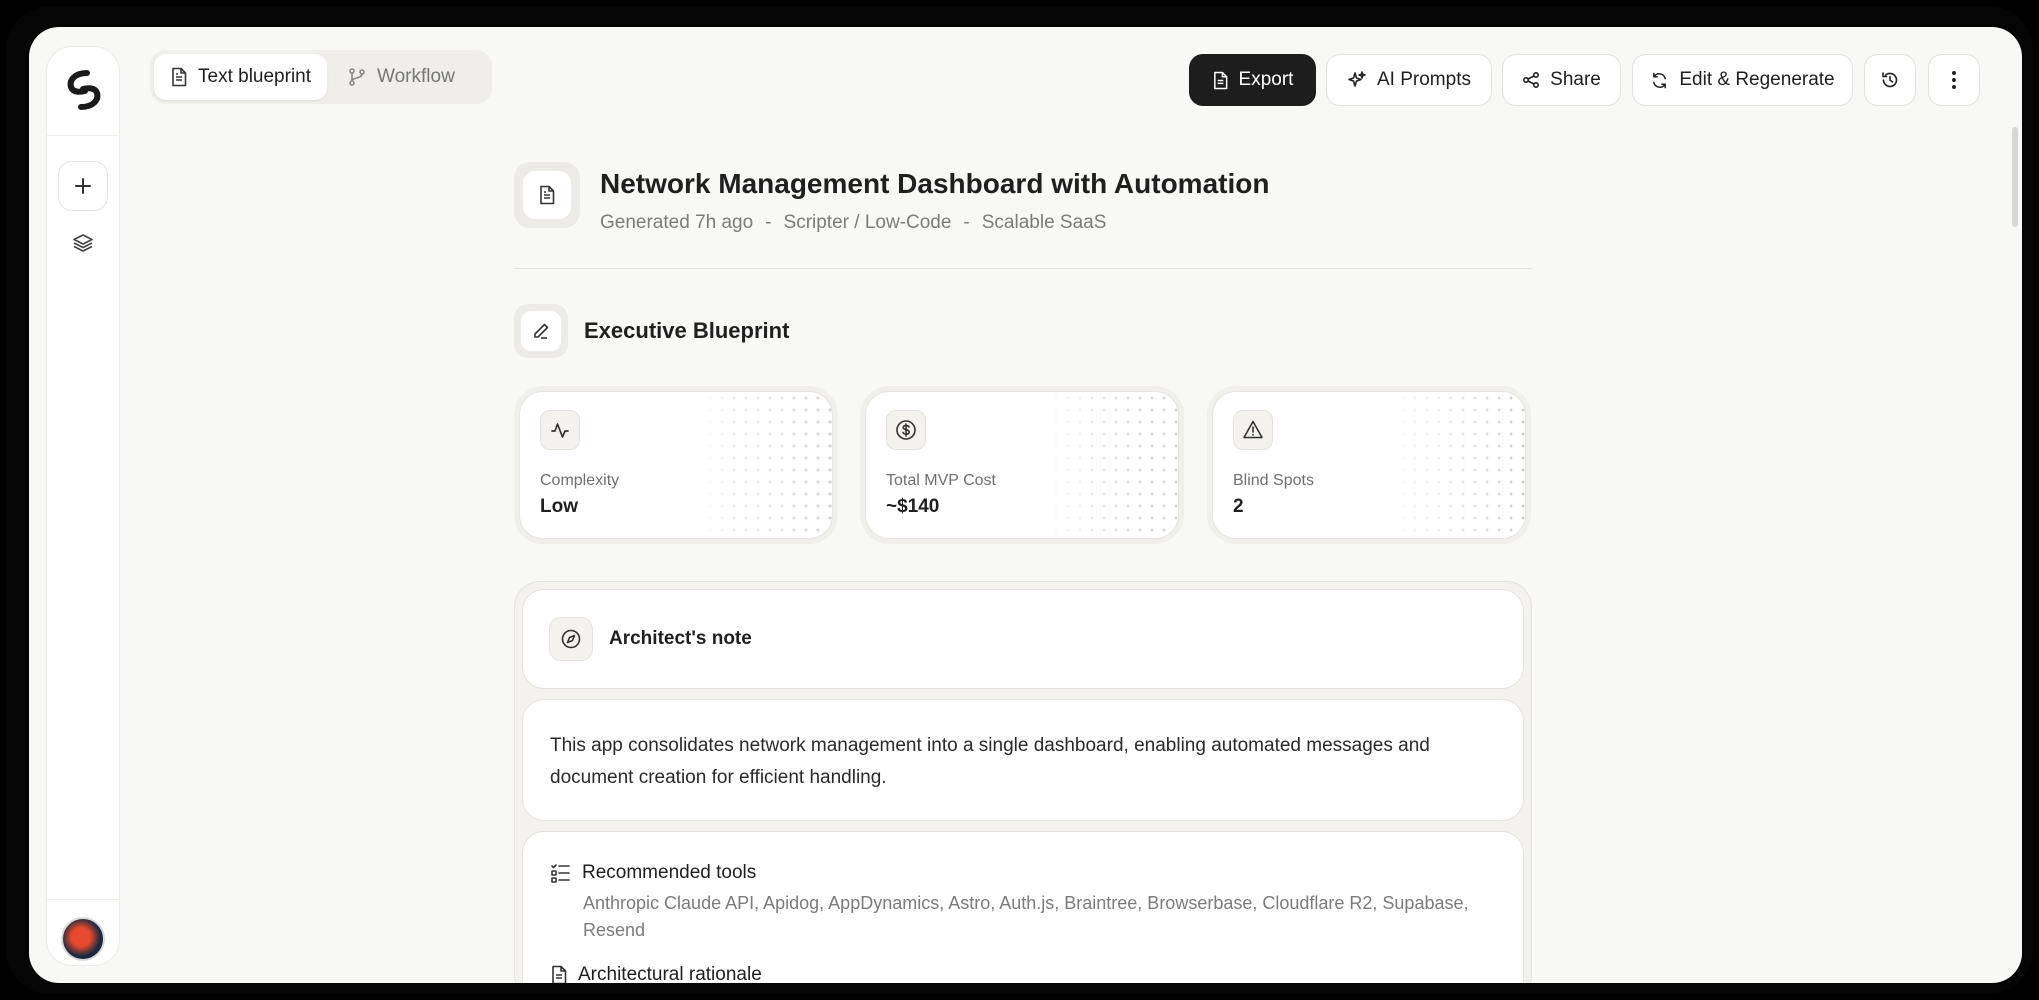  I want to click on section-badge, so click(541, 331).